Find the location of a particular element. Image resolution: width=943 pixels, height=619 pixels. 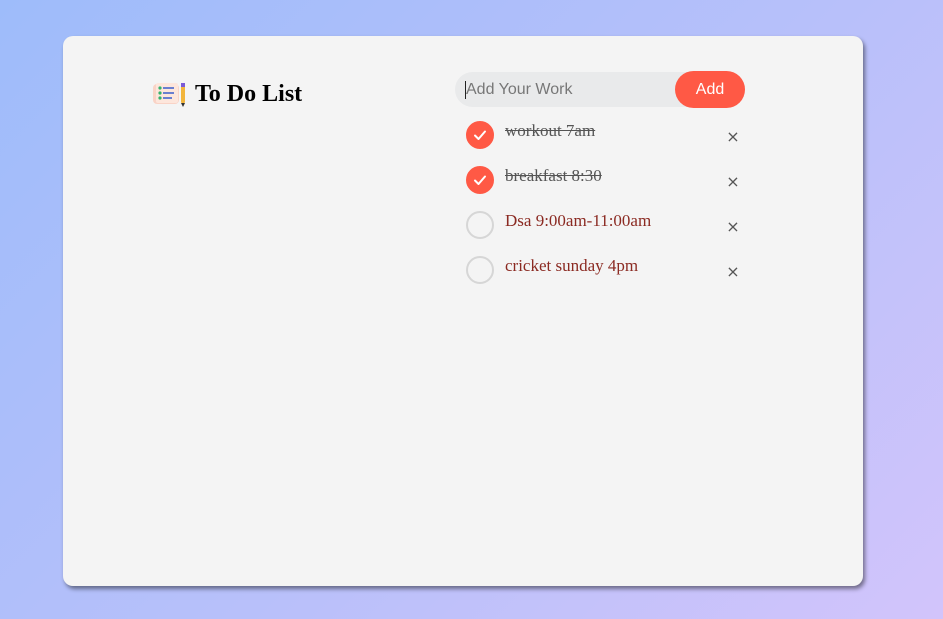

task-item: Dsa 9:00am-11:00am × is located at coordinates (606, 232).